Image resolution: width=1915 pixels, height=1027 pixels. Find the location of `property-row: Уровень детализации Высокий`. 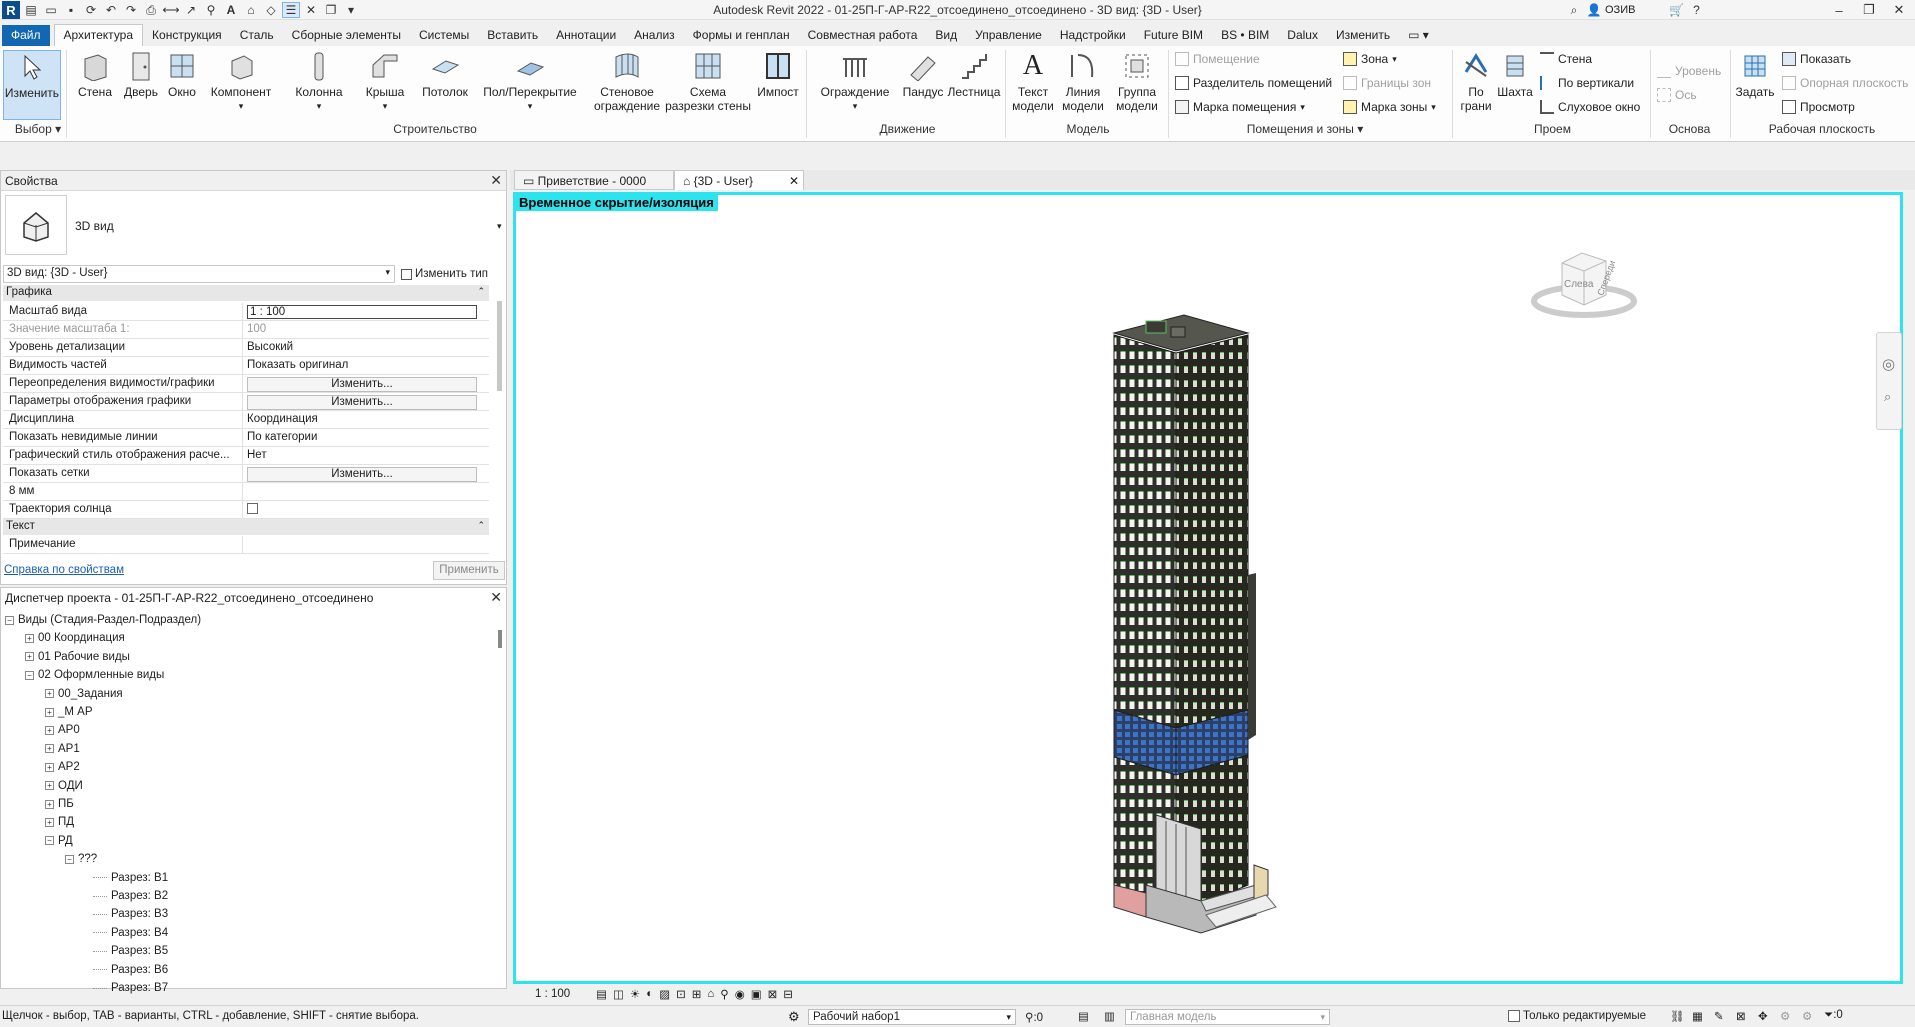

property-row: Уровень детализации Высокий is located at coordinates (246, 348).